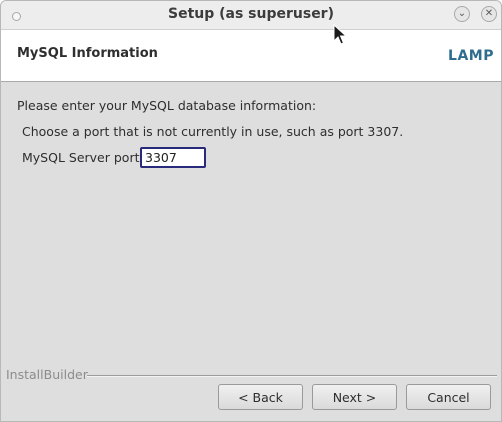  I want to click on minimize-button: ⌄, so click(462, 14).